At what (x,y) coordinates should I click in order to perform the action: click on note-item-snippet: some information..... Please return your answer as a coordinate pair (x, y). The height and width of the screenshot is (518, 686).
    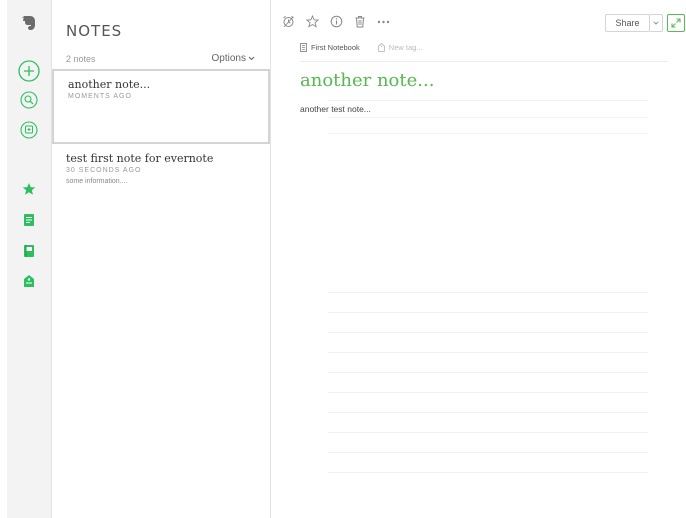
    Looking at the image, I should click on (97, 181).